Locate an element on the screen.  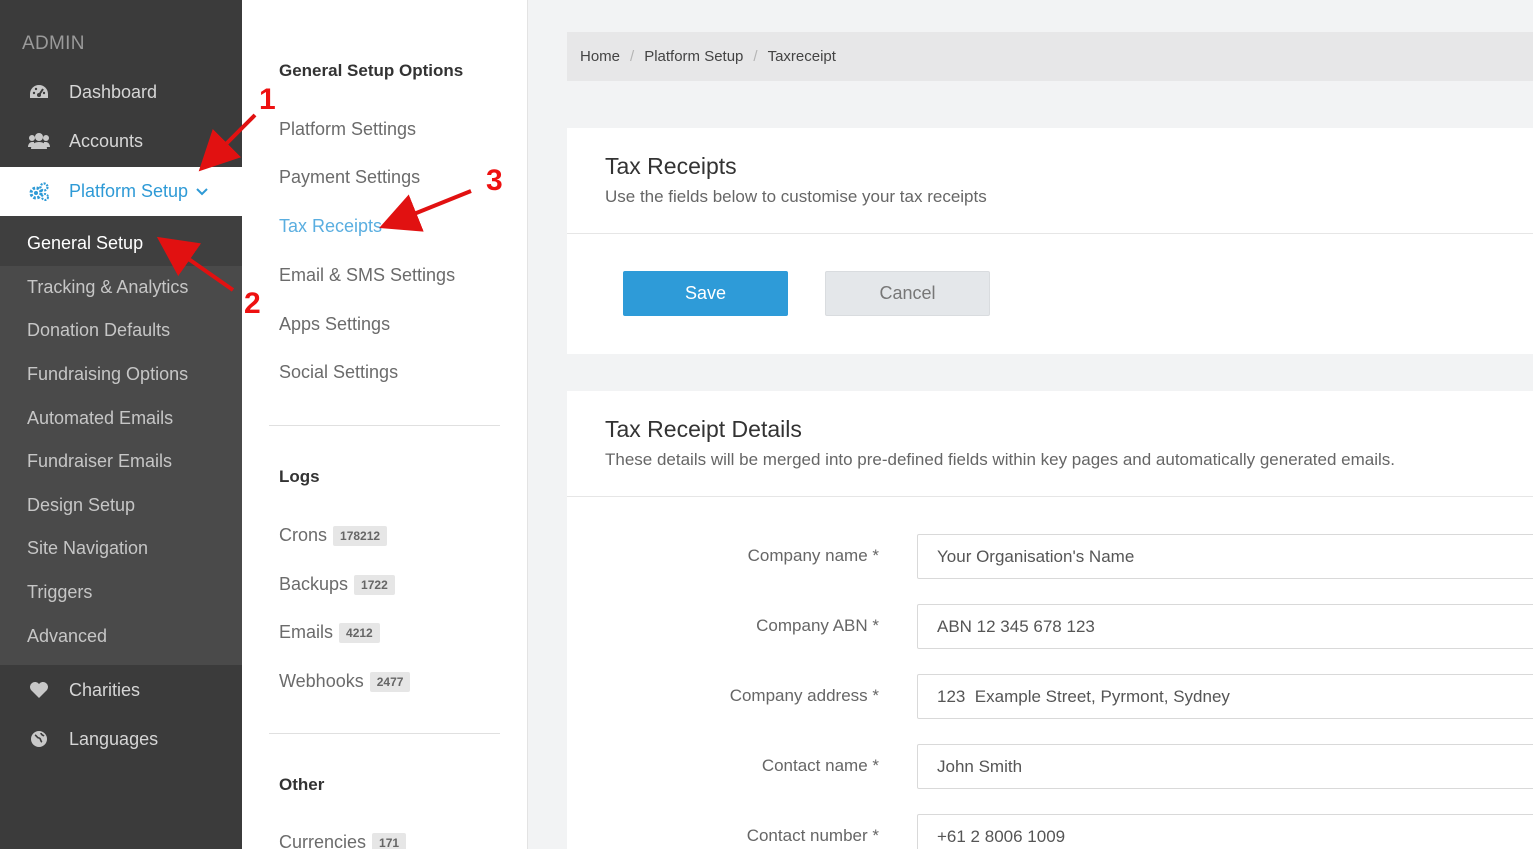
link-label: Backups is located at coordinates (314, 584).